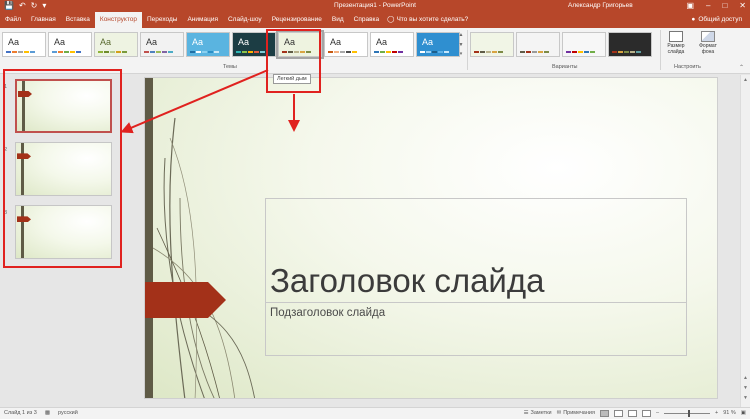 The height and width of the screenshot is (419, 750). Describe the element at coordinates (565, 67) in the screenshot. I see `variants-group-label: Варианты` at that location.